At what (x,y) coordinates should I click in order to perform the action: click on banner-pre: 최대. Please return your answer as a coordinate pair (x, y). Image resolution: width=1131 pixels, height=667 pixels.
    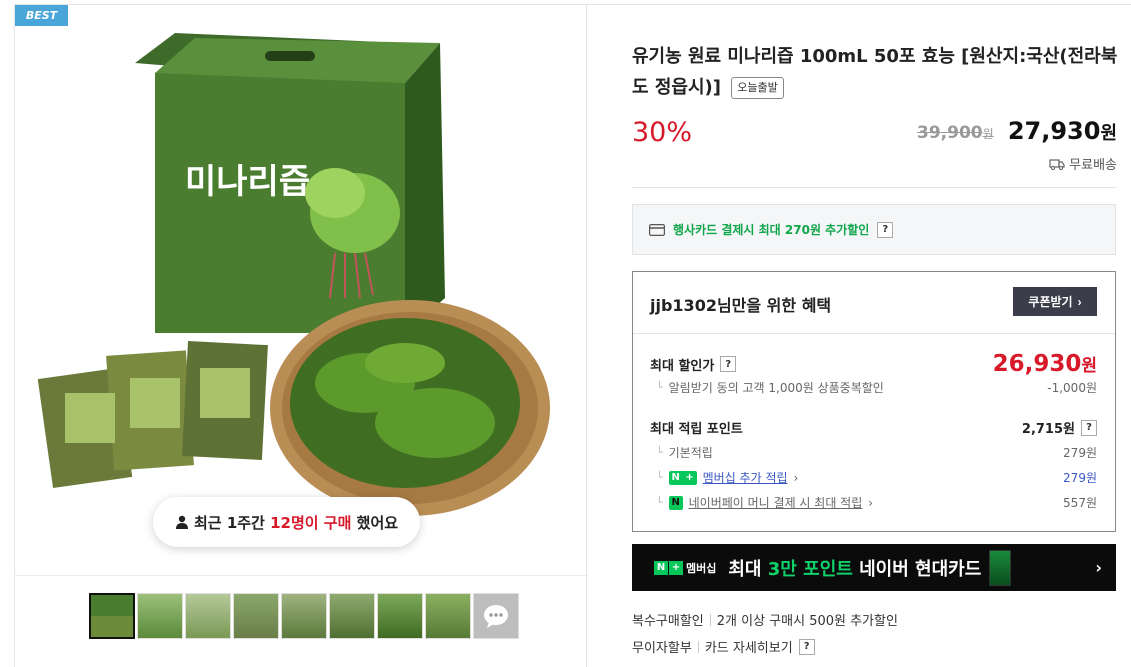
    Looking at the image, I should click on (745, 569).